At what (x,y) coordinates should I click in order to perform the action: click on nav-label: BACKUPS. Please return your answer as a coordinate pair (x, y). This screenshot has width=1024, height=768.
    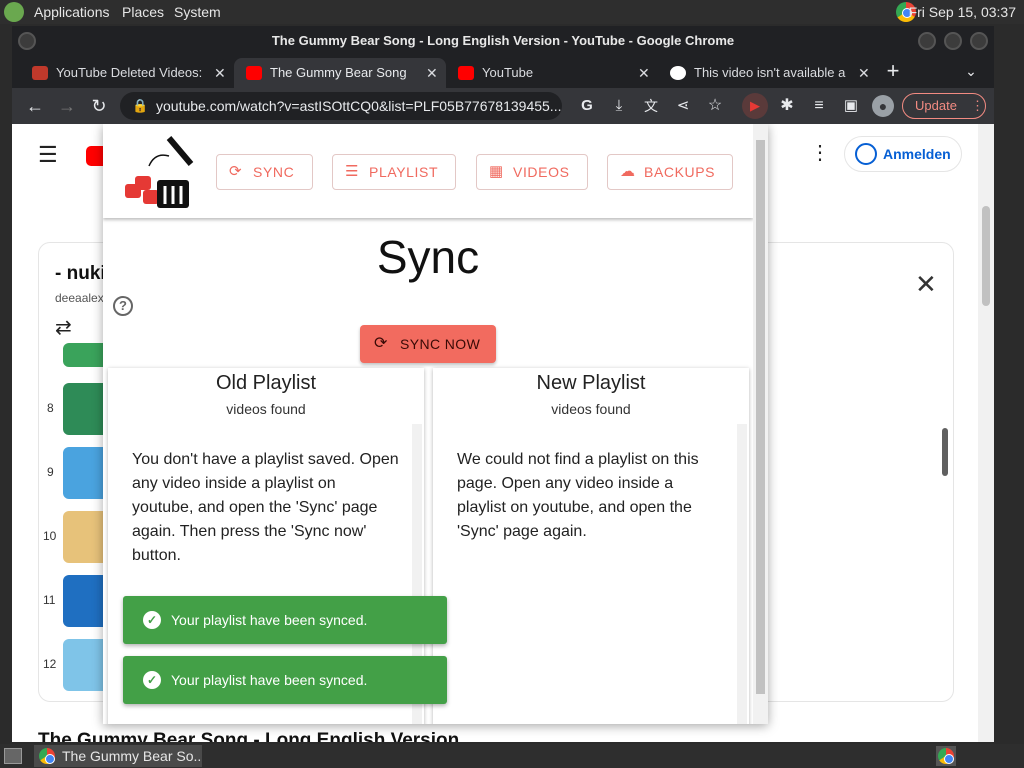
    Looking at the image, I should click on (680, 172).